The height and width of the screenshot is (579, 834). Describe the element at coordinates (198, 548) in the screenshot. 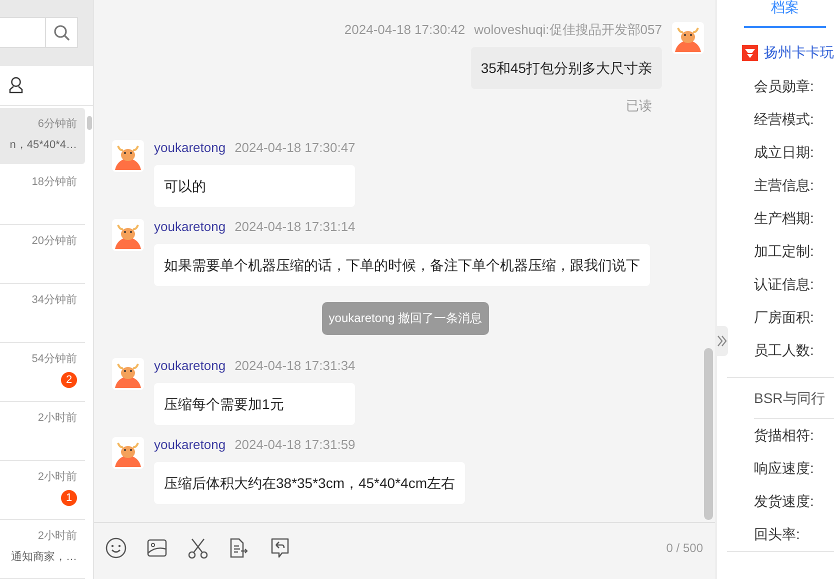

I see `scissors-icon` at that location.